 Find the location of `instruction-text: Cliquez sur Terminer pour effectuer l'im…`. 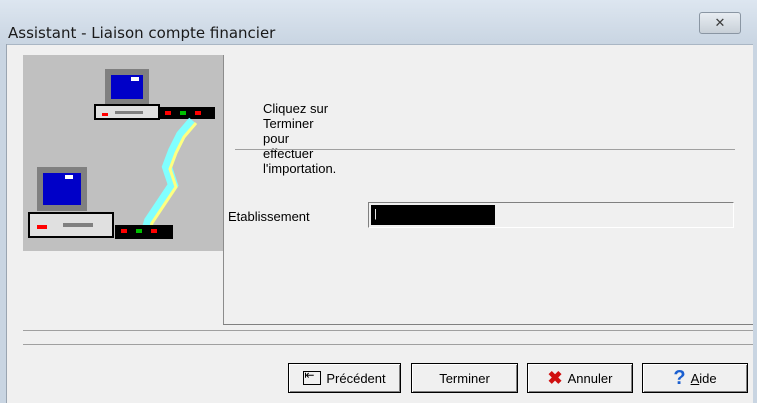

instruction-text: Cliquez sur Terminer pour effectuer l'im… is located at coordinates (300, 138).